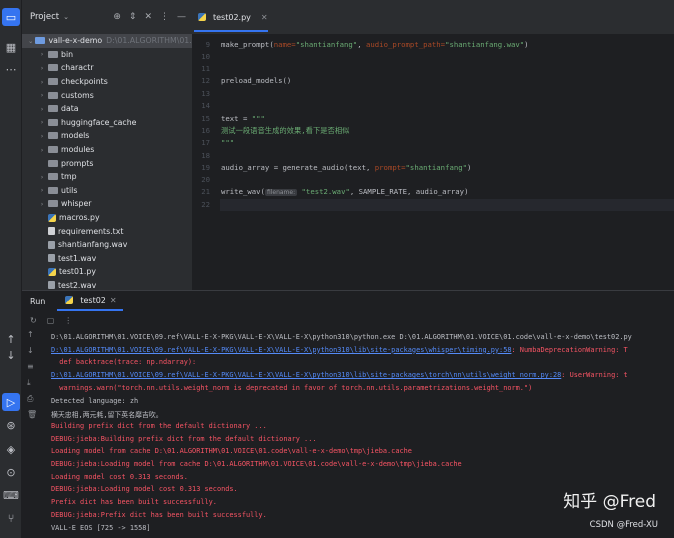  What do you see at coordinates (107, 123) in the screenshot?
I see `tree-item: › huggingface_cache` at bounding box center [107, 123].